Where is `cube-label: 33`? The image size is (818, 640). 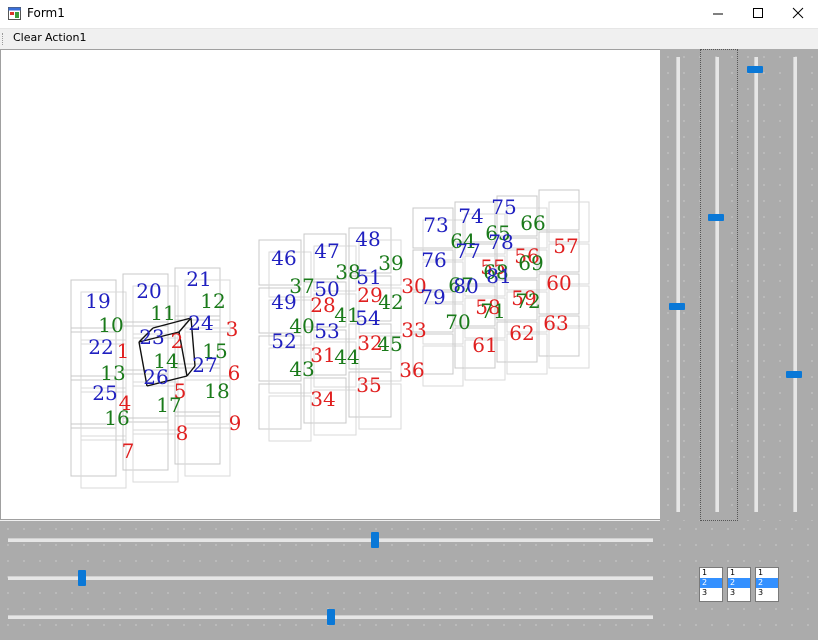
cube-label: 33 is located at coordinates (413, 330).